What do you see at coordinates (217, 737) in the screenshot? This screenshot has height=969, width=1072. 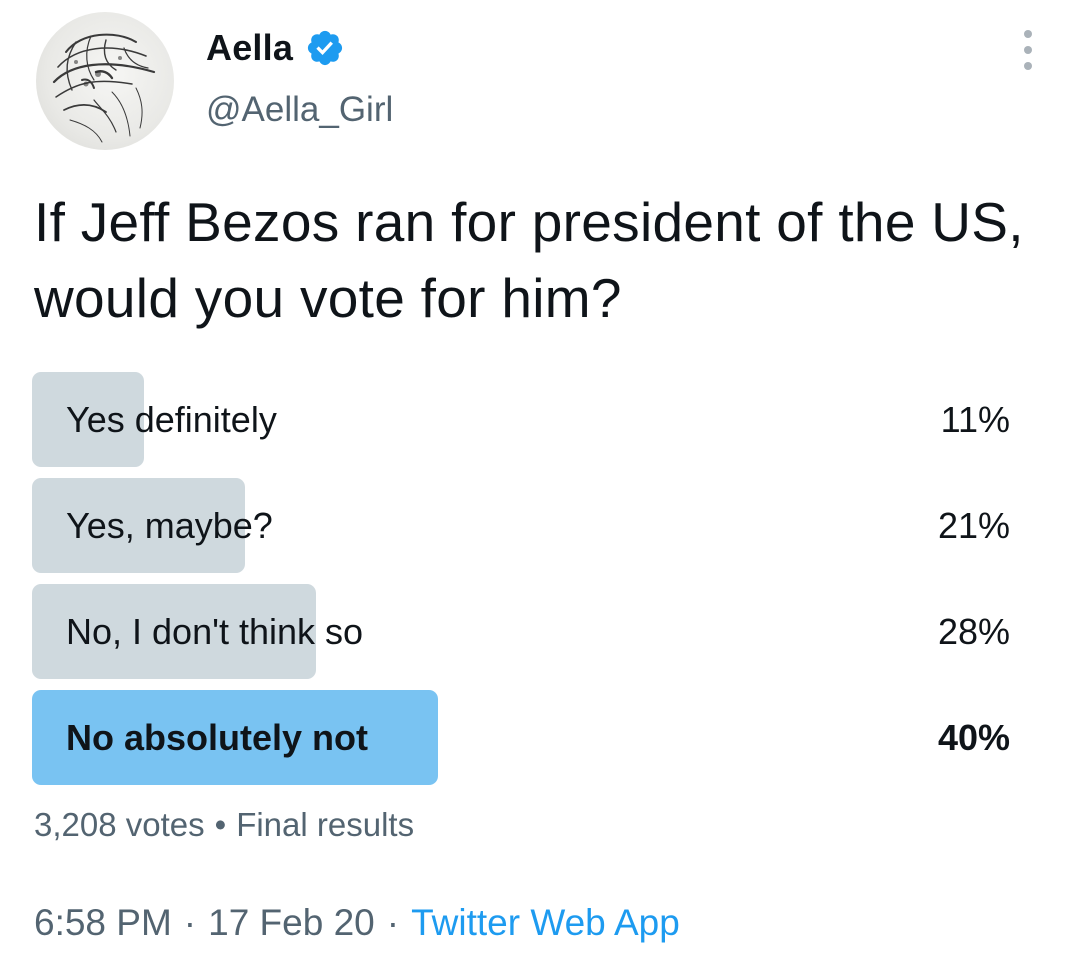 I see `poll-option-label: No absolutely not` at bounding box center [217, 737].